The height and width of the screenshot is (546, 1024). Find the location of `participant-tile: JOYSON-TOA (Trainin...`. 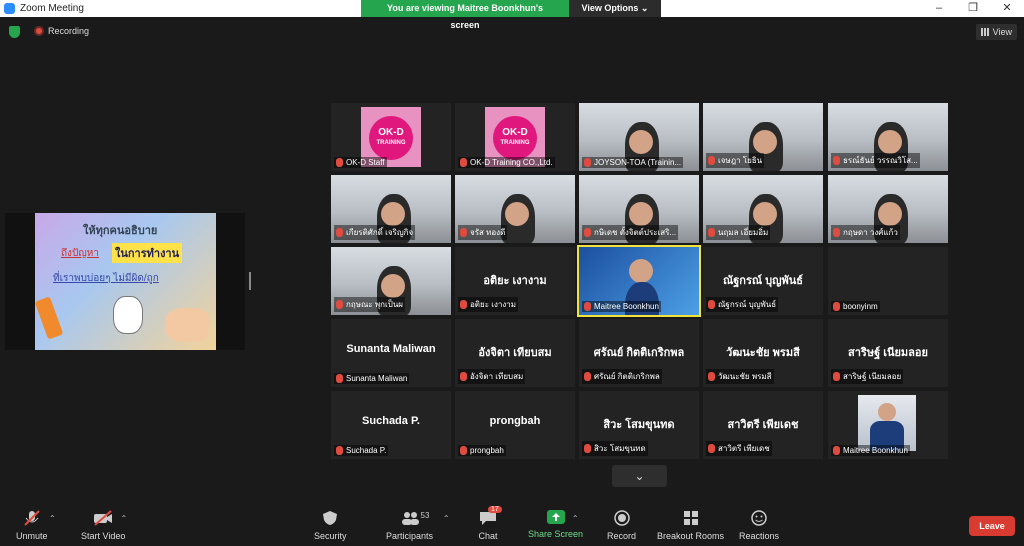

participant-tile: JOYSON-TOA (Trainin... is located at coordinates (639, 137).